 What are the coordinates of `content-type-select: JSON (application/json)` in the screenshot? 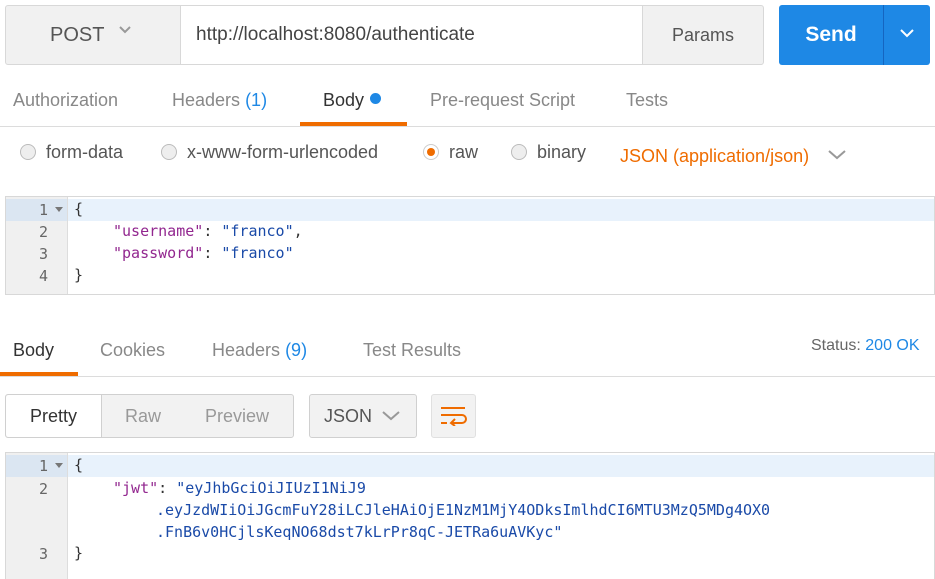 It's located at (733, 160).